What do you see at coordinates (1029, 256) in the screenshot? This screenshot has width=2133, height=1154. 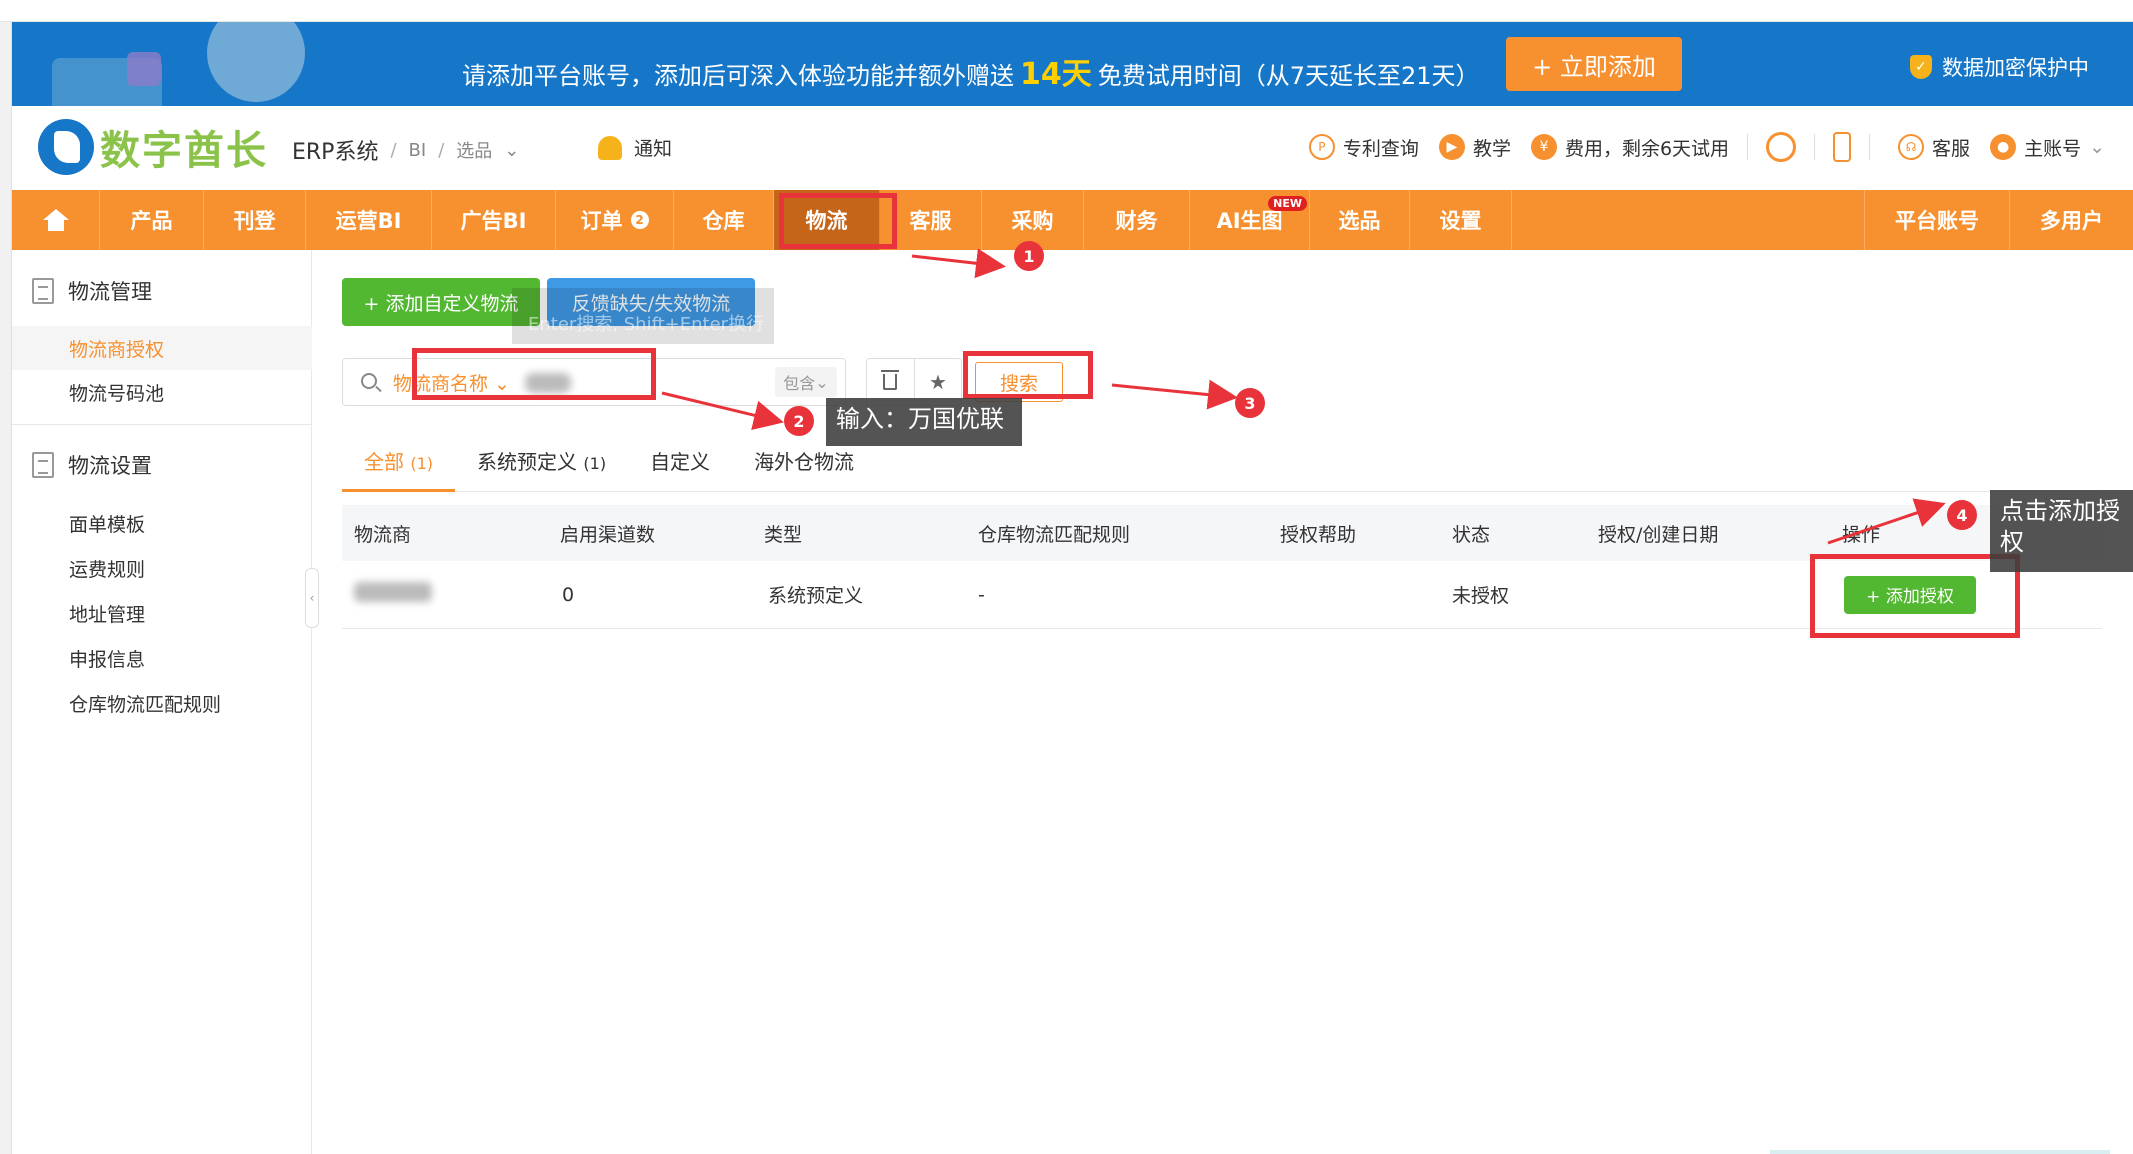 I see `step-marker-1: 1` at bounding box center [1029, 256].